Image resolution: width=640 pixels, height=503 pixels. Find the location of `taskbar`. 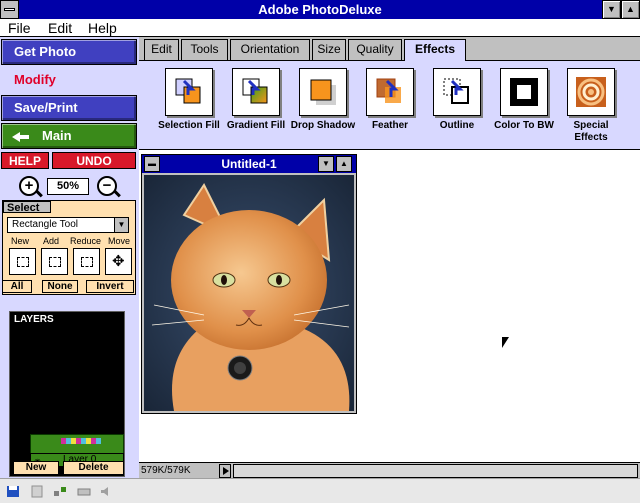

taskbar is located at coordinates (320, 490).